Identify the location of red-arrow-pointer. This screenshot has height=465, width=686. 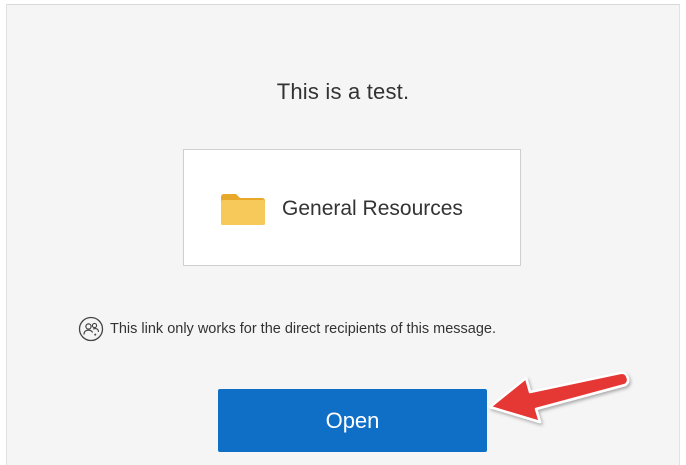
(559, 397).